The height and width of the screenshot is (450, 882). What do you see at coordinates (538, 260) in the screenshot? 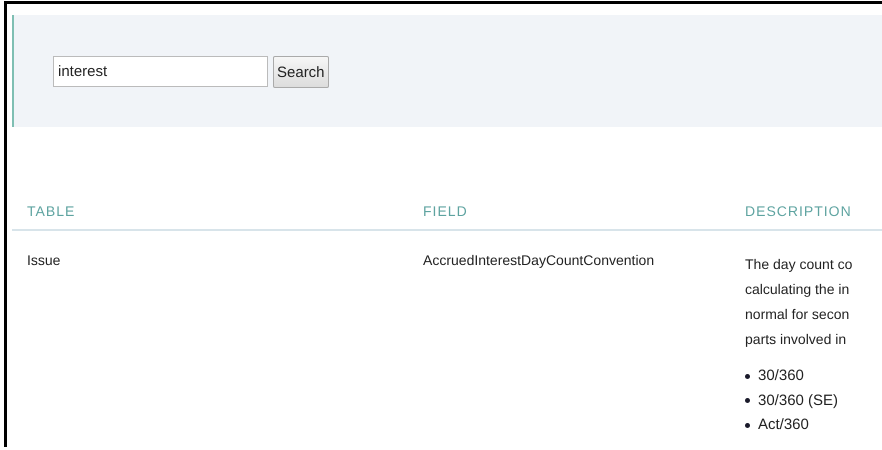
I see `table-cell: AccruedInterestDayCountConvention` at bounding box center [538, 260].